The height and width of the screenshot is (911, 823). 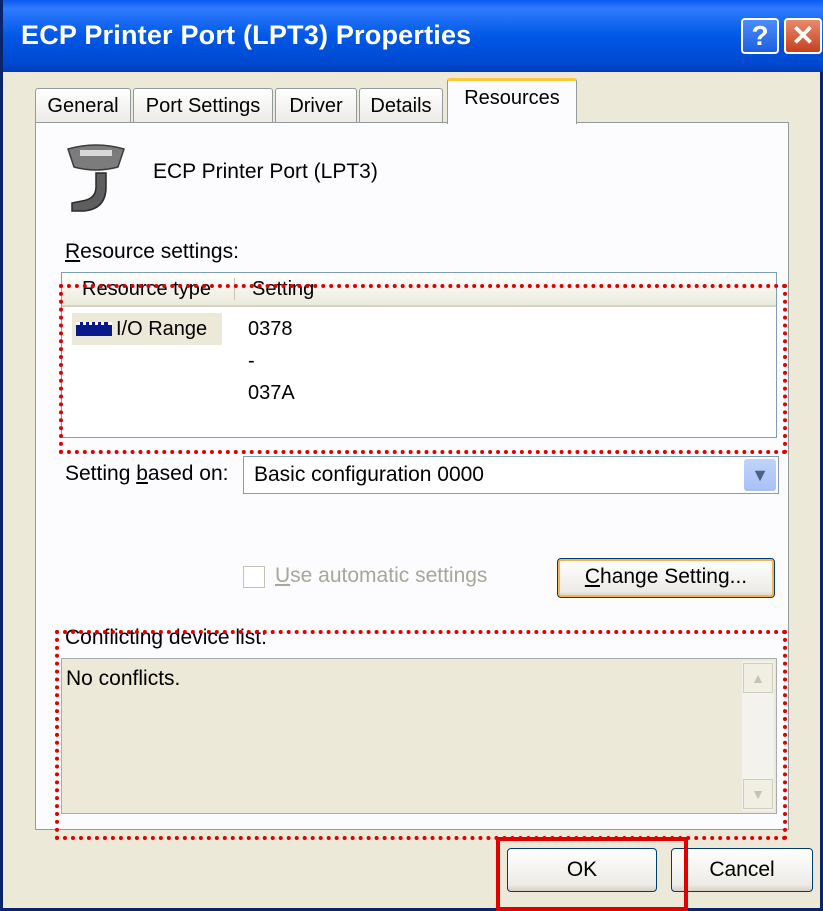 What do you see at coordinates (760, 36) in the screenshot?
I see `help-button: ?` at bounding box center [760, 36].